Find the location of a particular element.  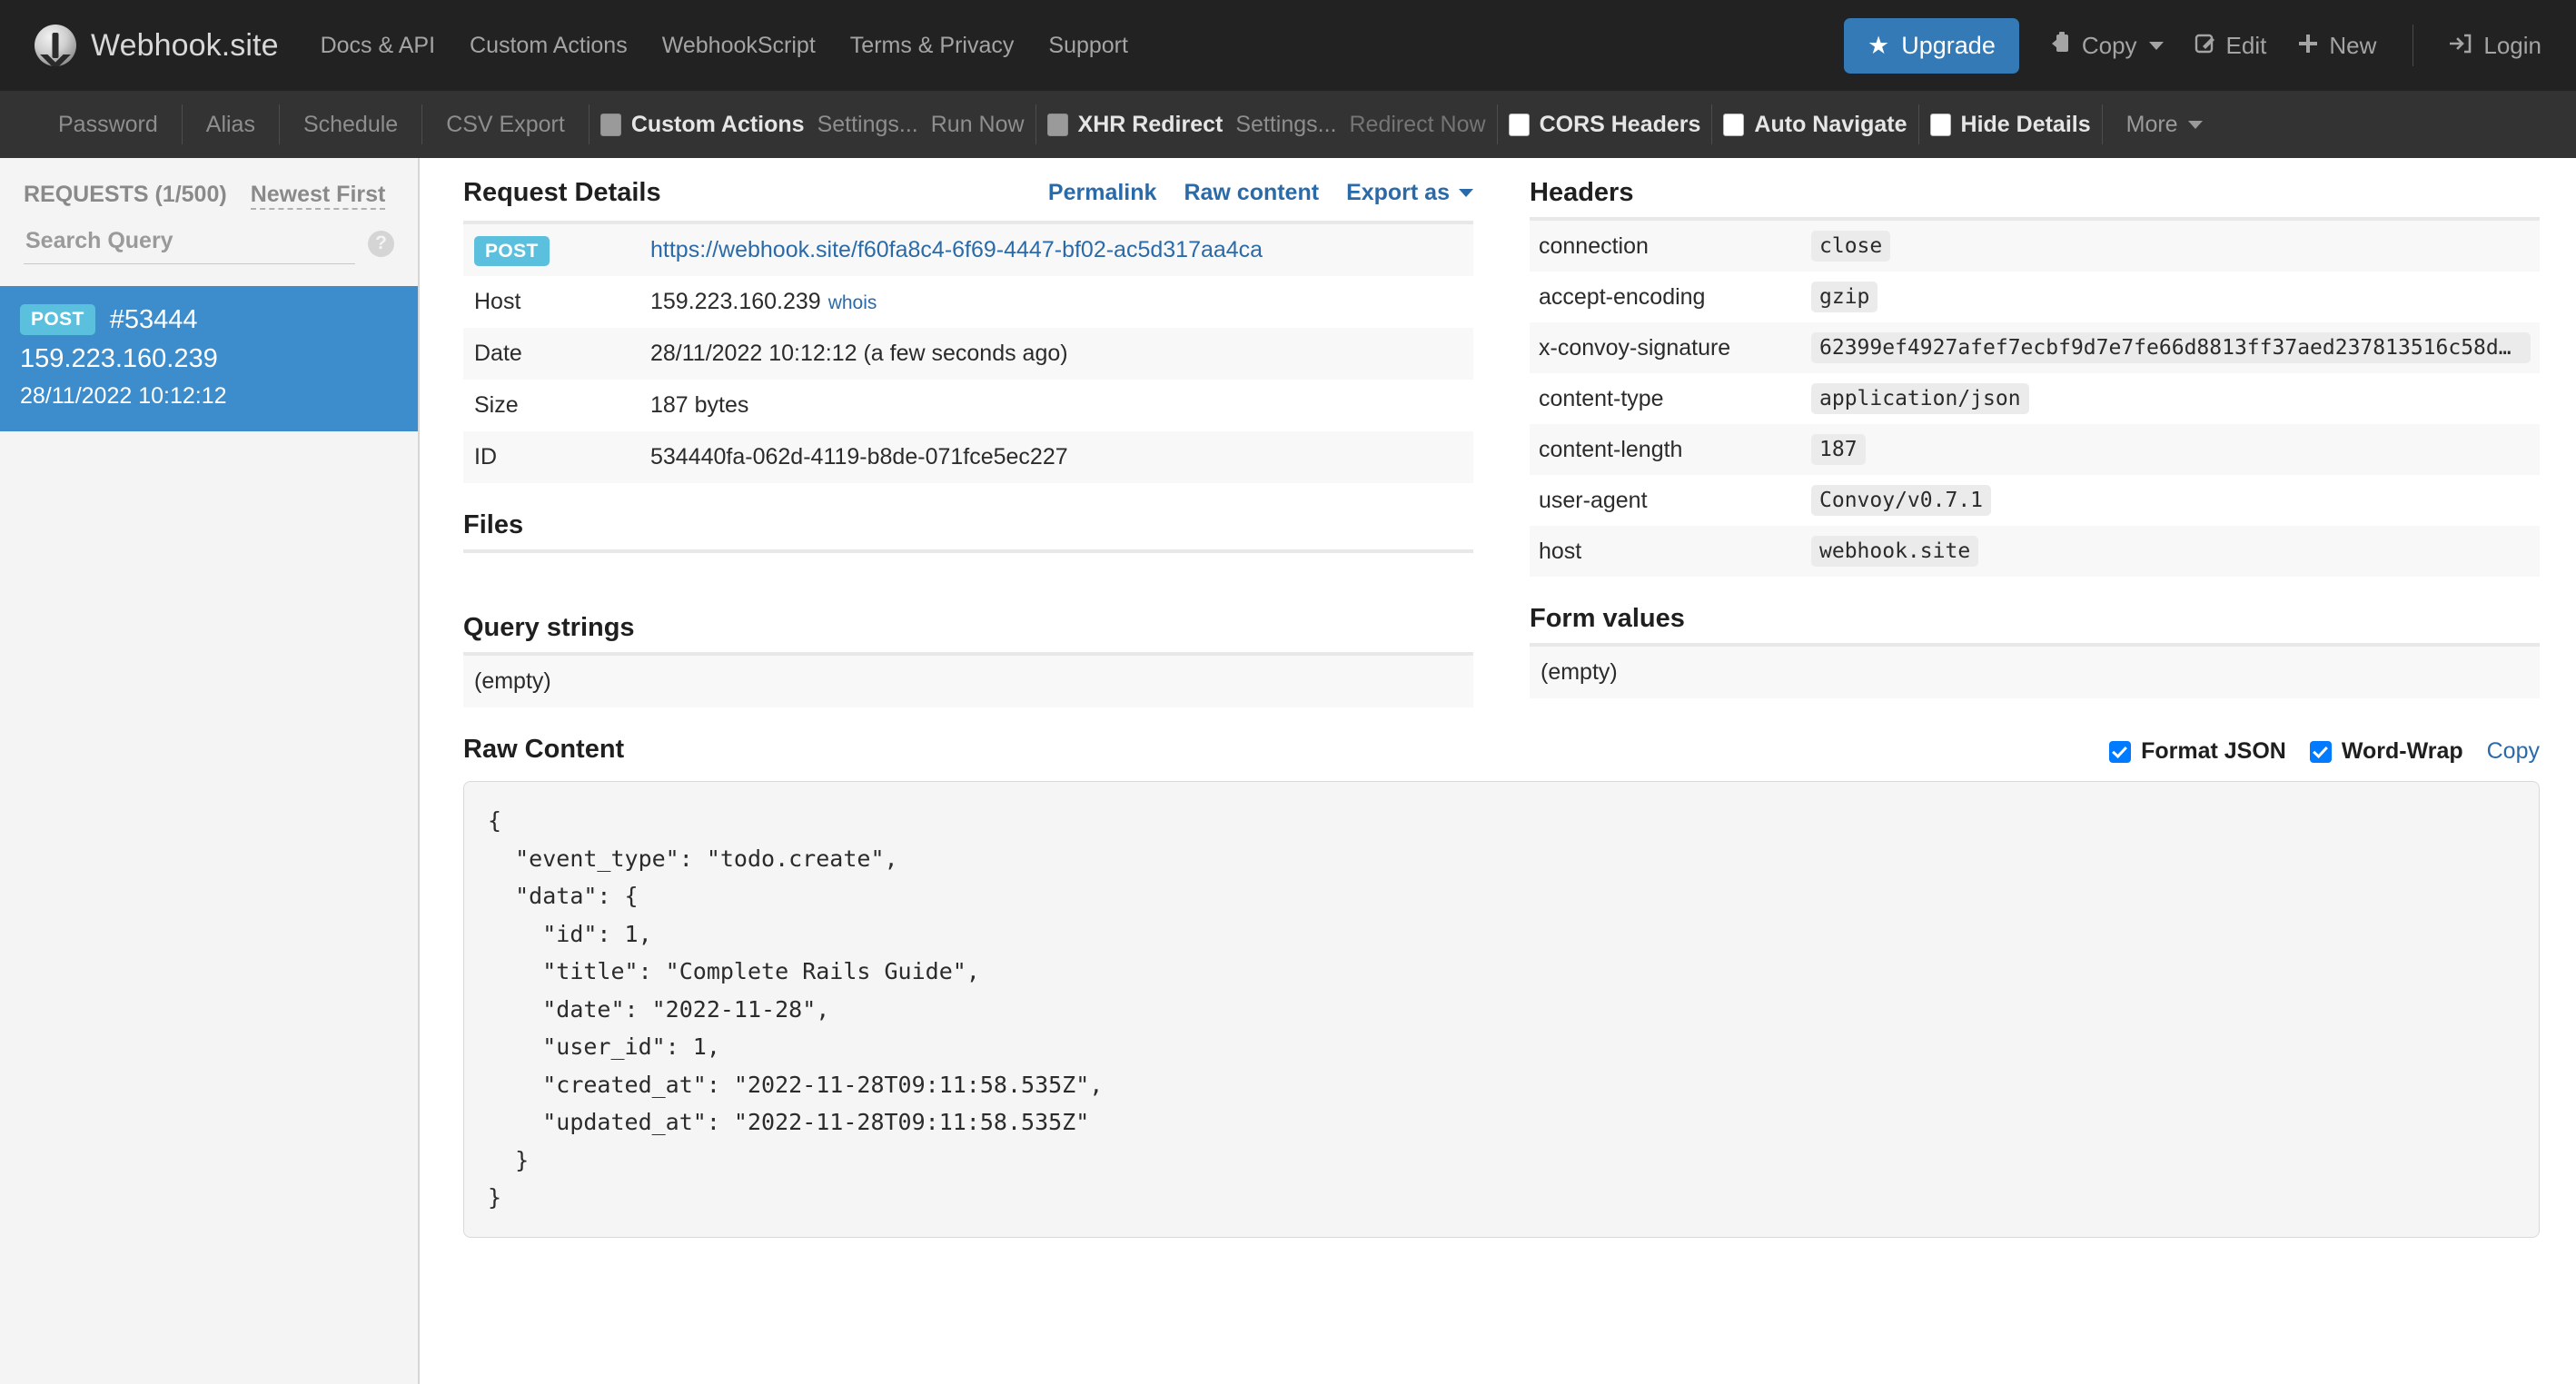

host-key: Host is located at coordinates (497, 301).